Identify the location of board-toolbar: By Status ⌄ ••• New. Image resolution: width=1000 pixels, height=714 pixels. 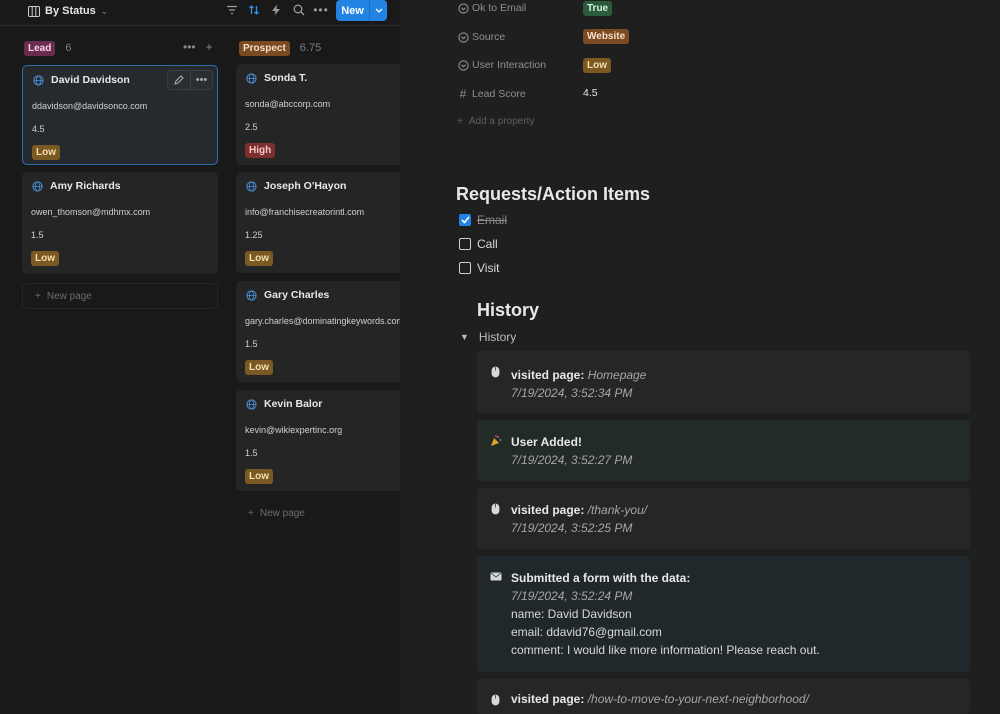
(200, 13).